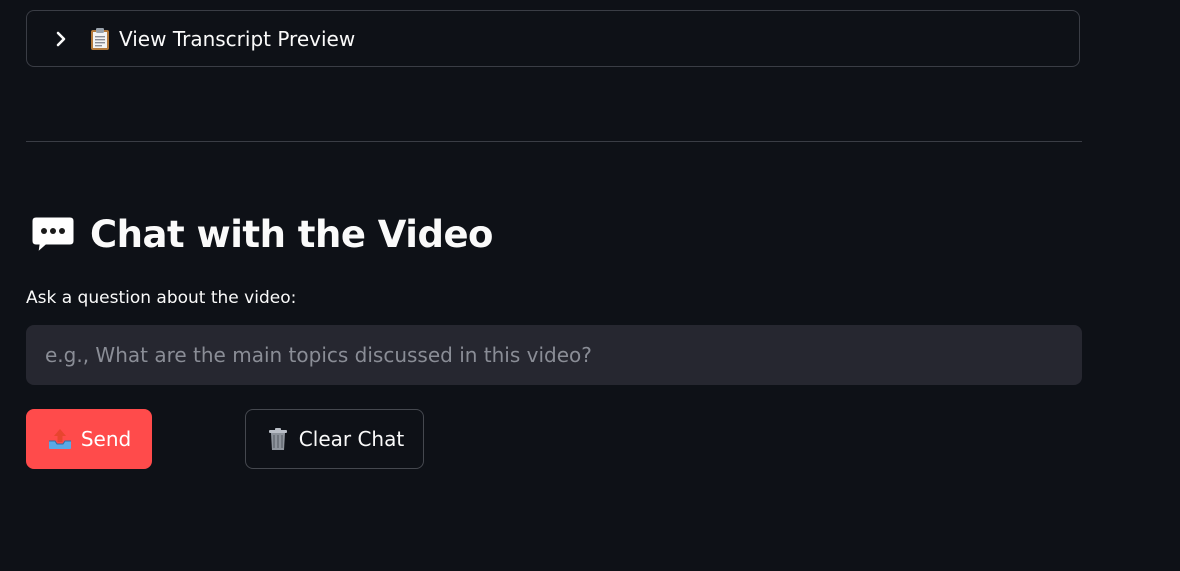 The height and width of the screenshot is (571, 1180). I want to click on clear-chat-button: Clear Chat, so click(334, 439).